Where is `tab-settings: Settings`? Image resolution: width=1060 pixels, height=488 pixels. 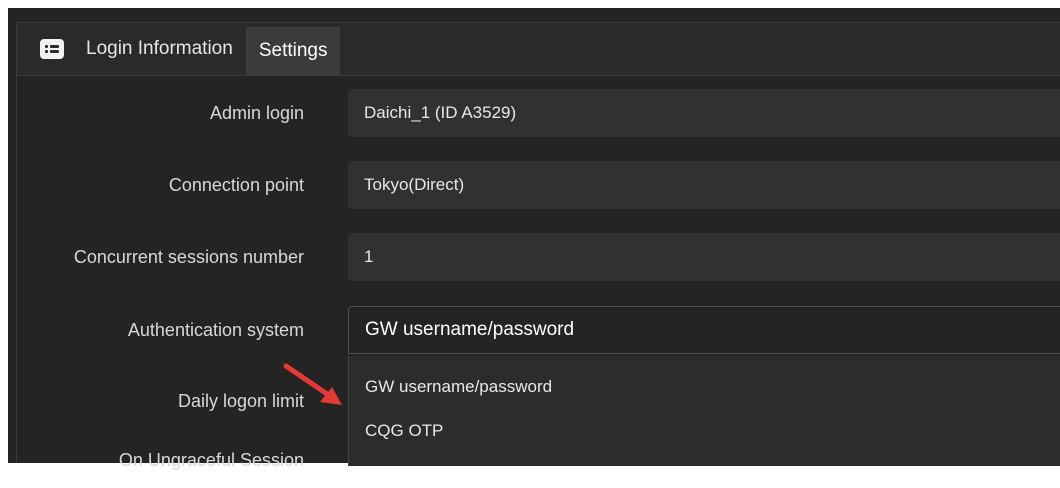 tab-settings: Settings is located at coordinates (293, 51).